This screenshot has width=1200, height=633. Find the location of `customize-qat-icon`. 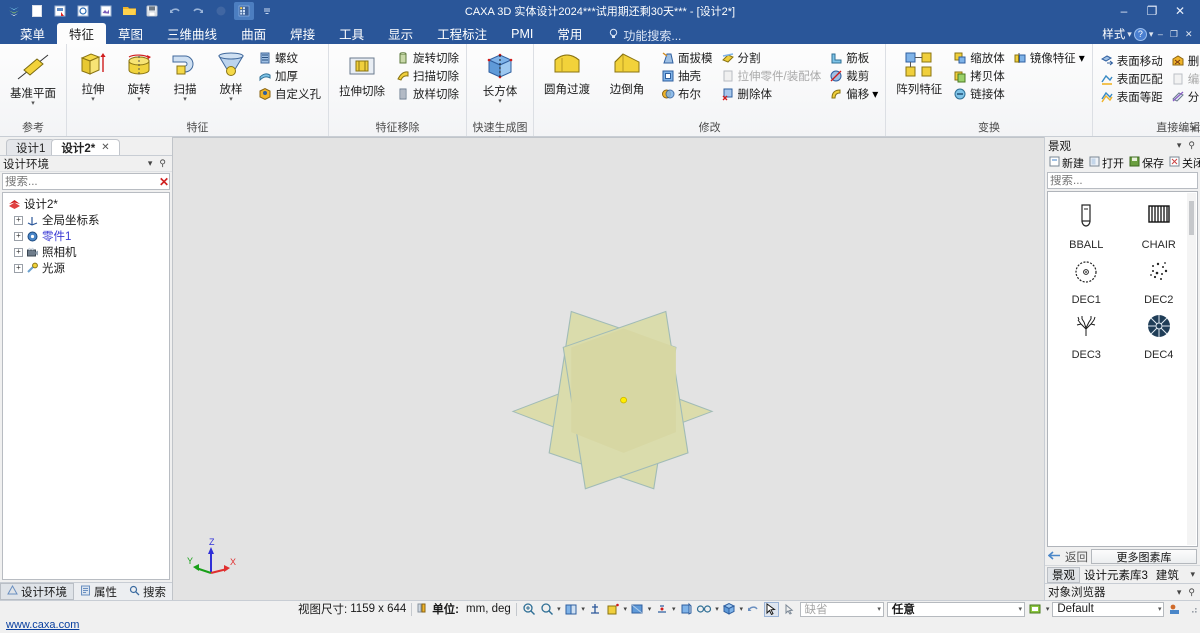

customize-qat-icon is located at coordinates (267, 11).